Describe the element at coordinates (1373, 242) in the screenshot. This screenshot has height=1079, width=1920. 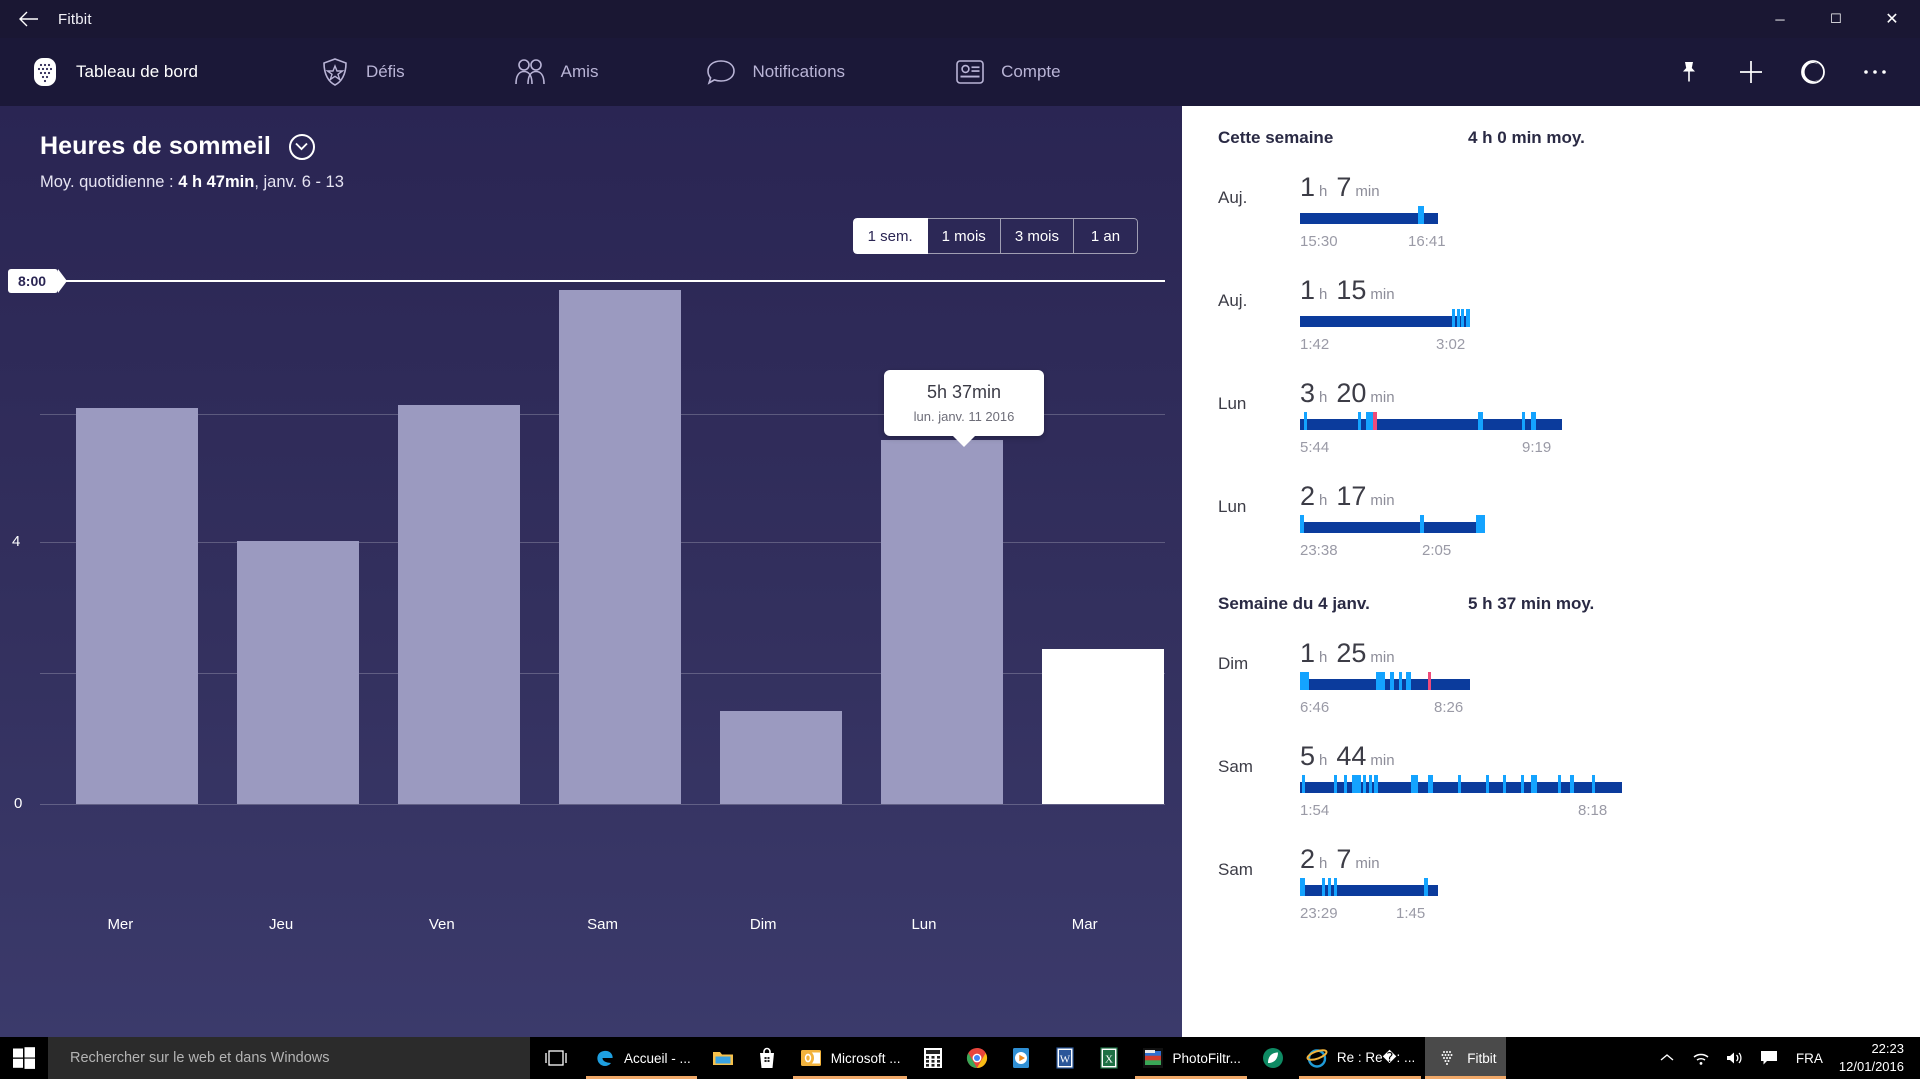
I see `entry-times: 15:30 16:41` at that location.